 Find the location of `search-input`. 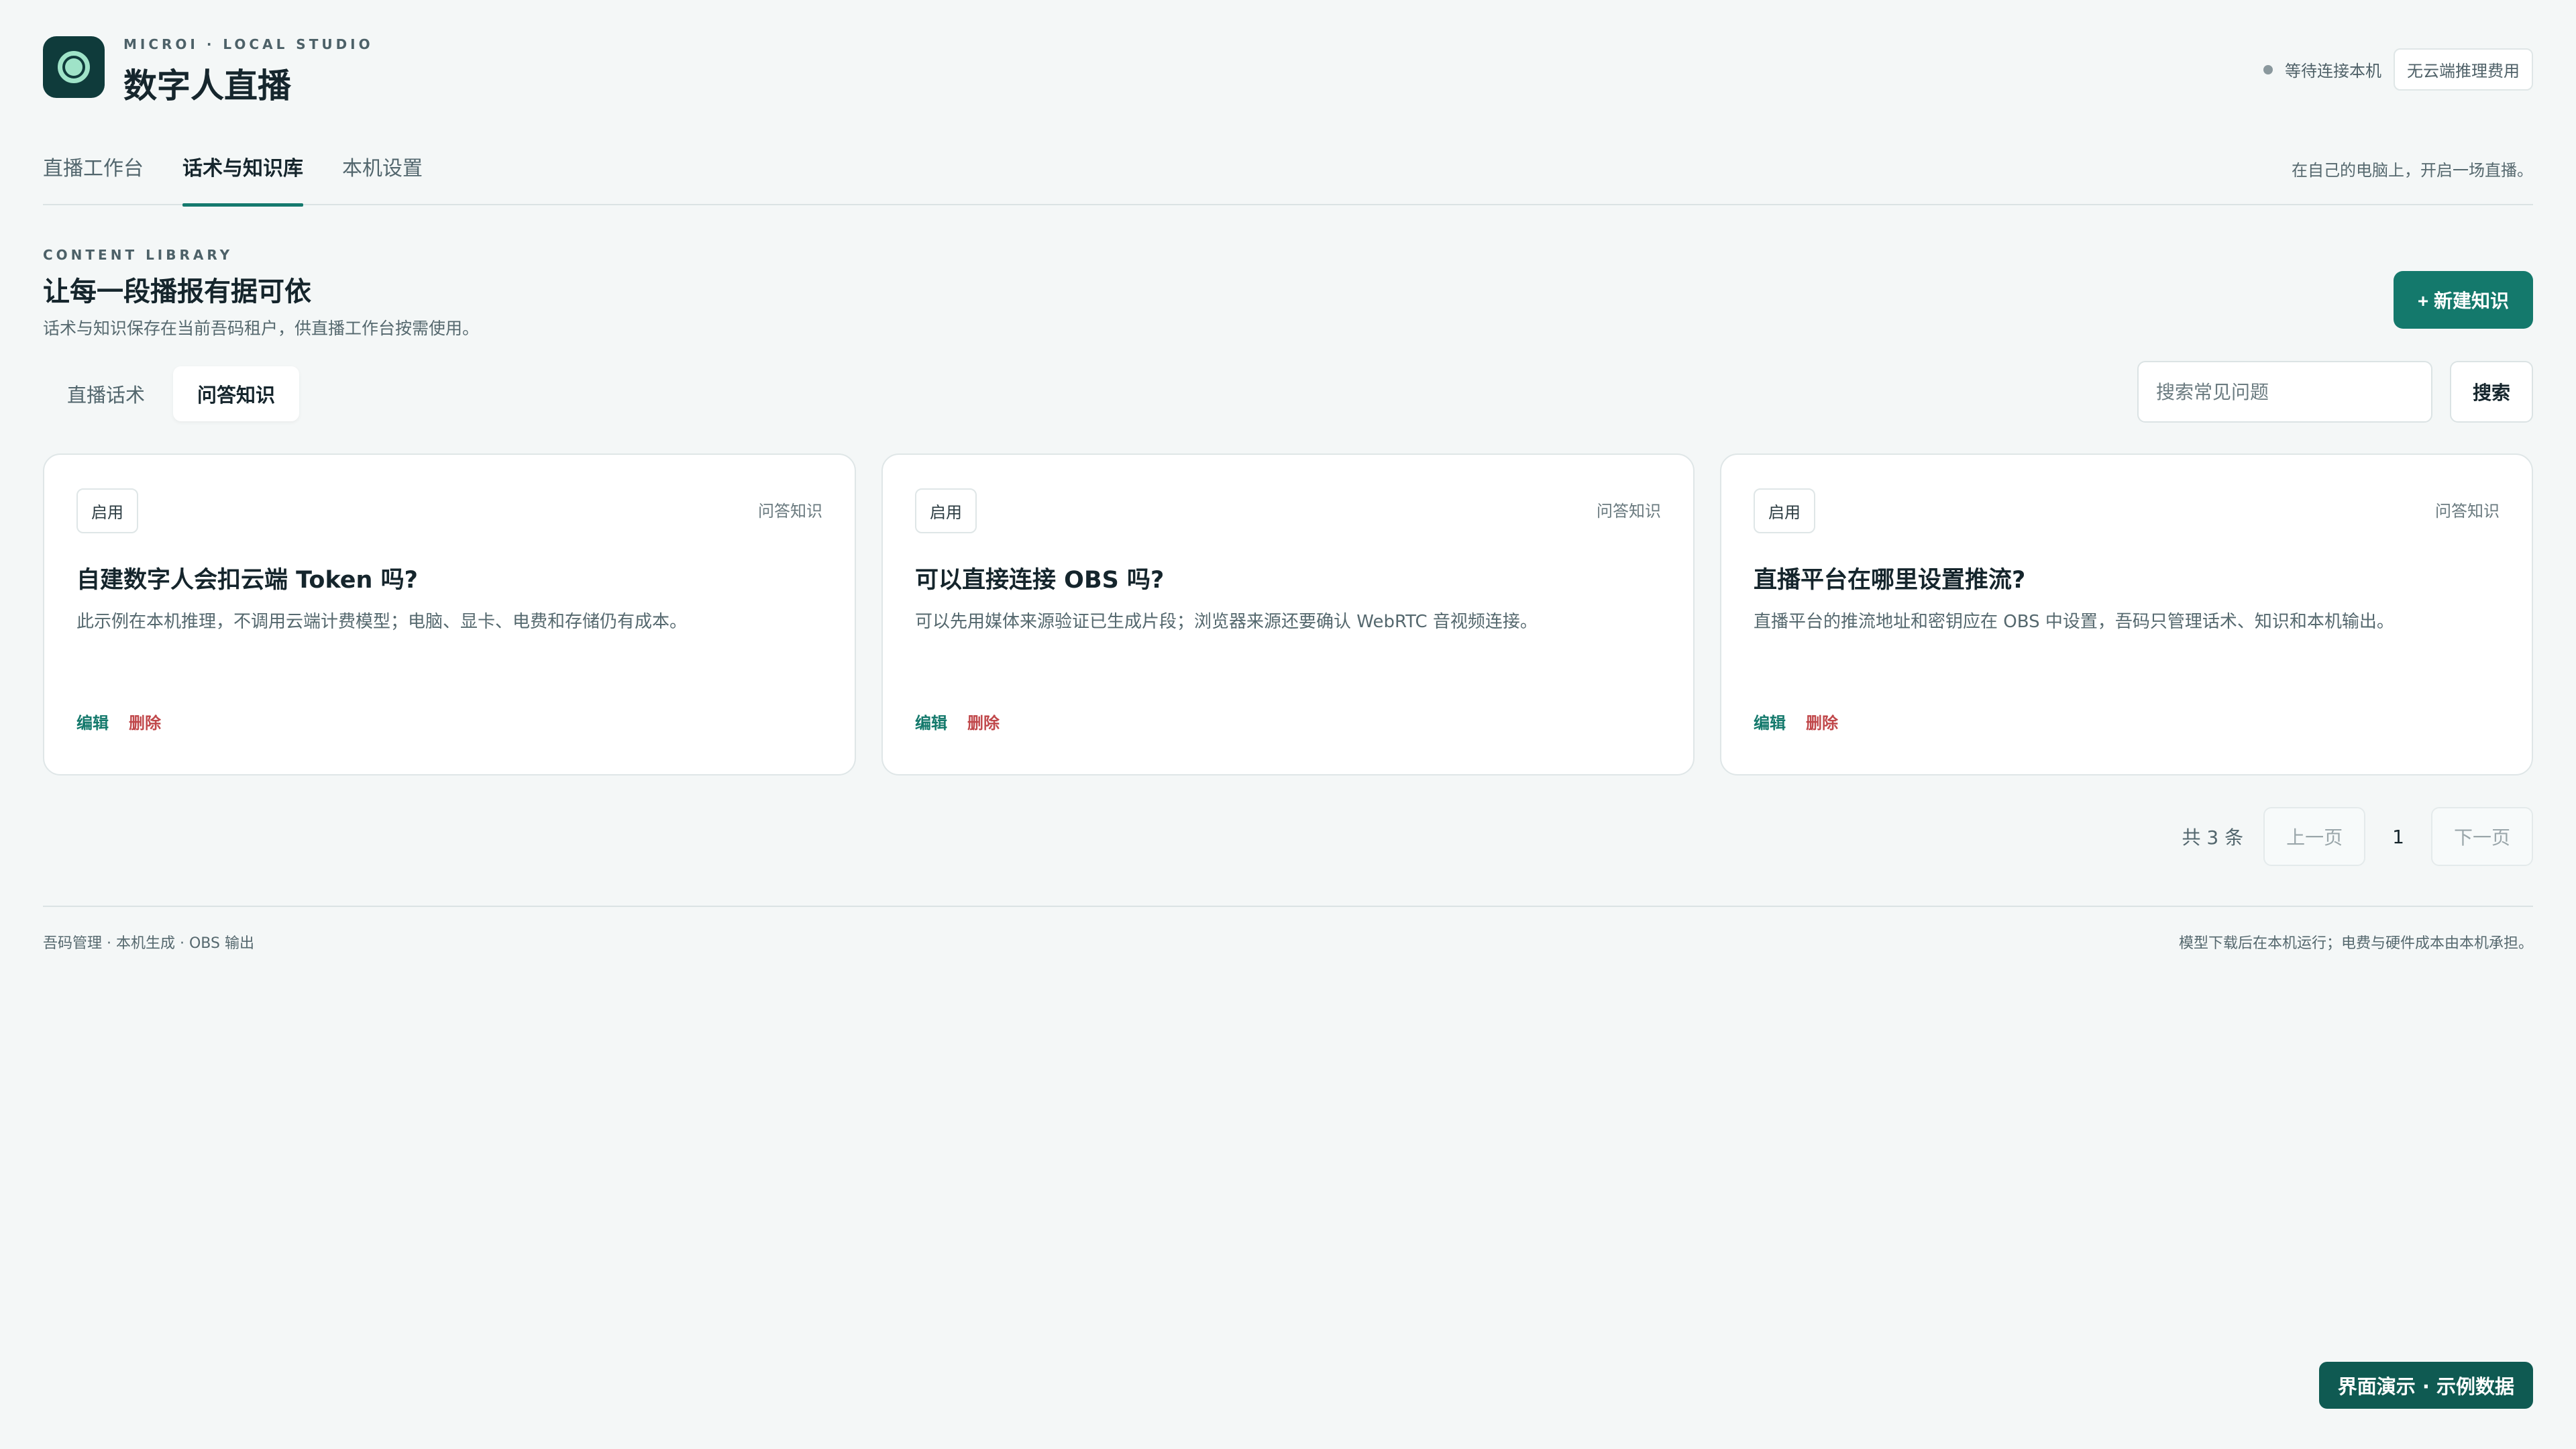

search-input is located at coordinates (2284, 392).